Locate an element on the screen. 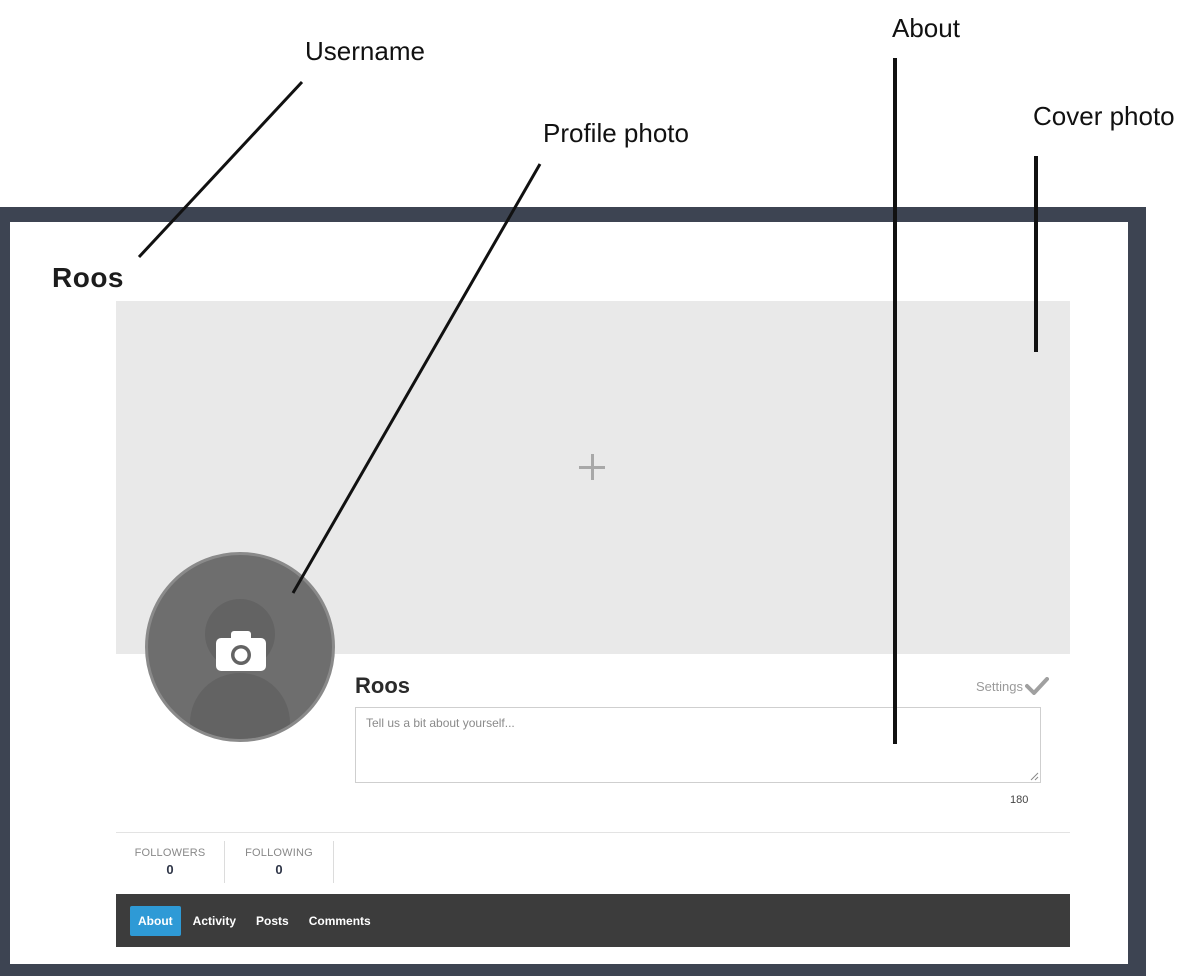  section-divider is located at coordinates (593, 832).